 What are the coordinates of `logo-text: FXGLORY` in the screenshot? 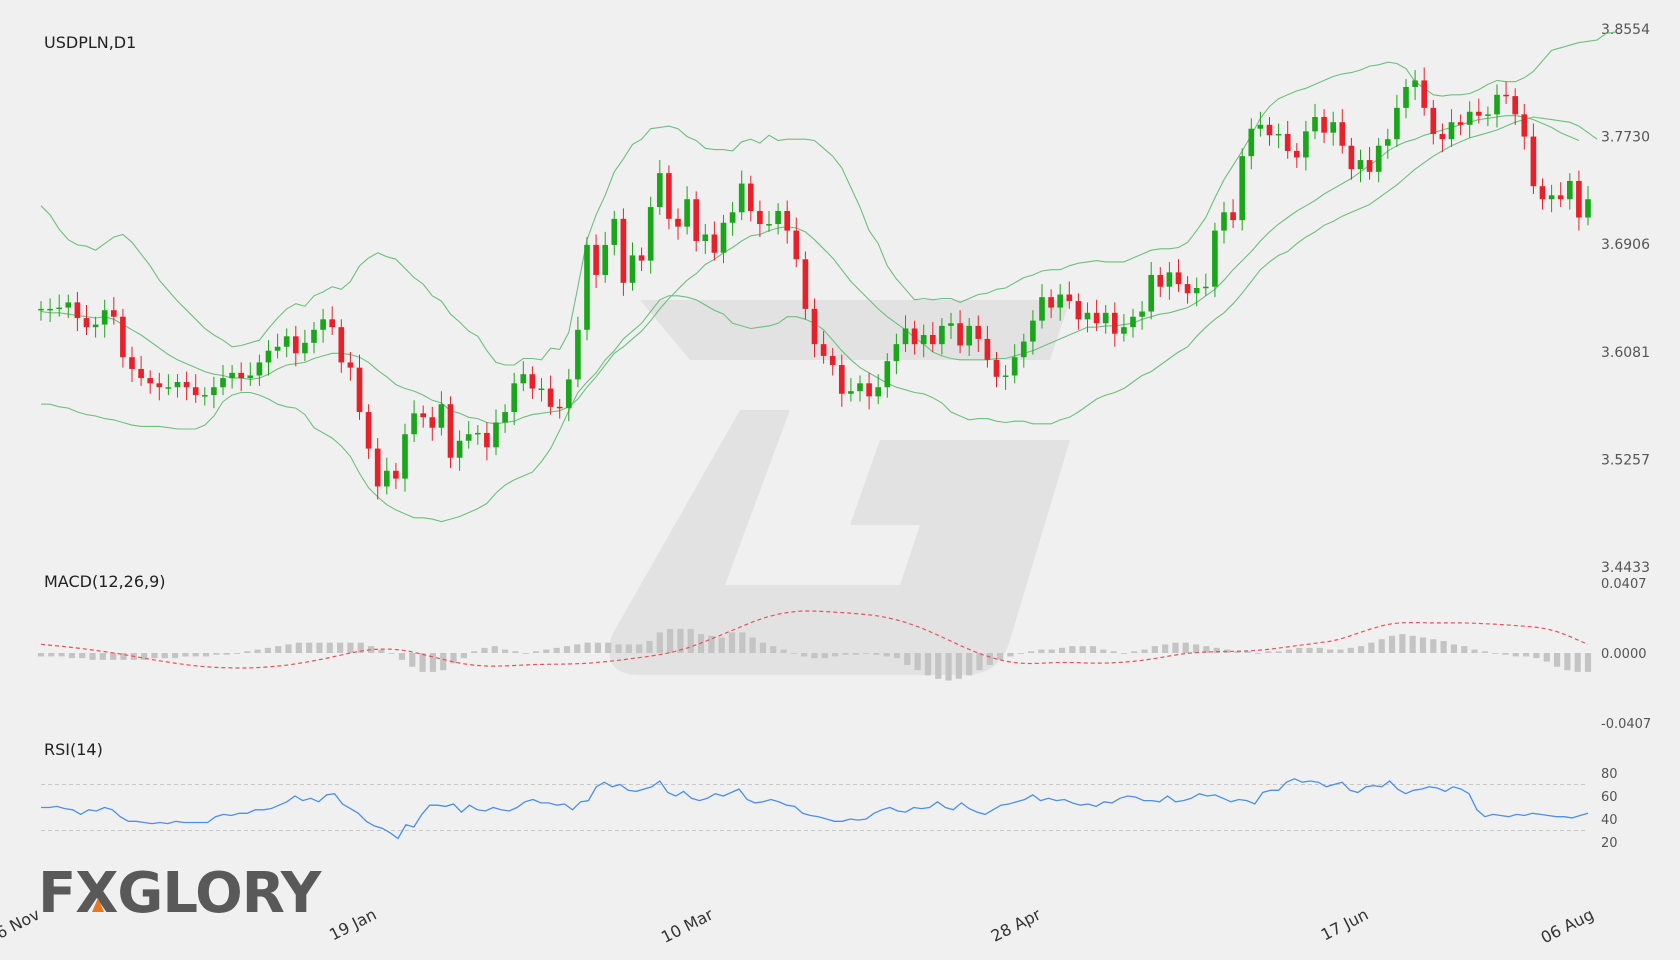 It's located at (180, 893).